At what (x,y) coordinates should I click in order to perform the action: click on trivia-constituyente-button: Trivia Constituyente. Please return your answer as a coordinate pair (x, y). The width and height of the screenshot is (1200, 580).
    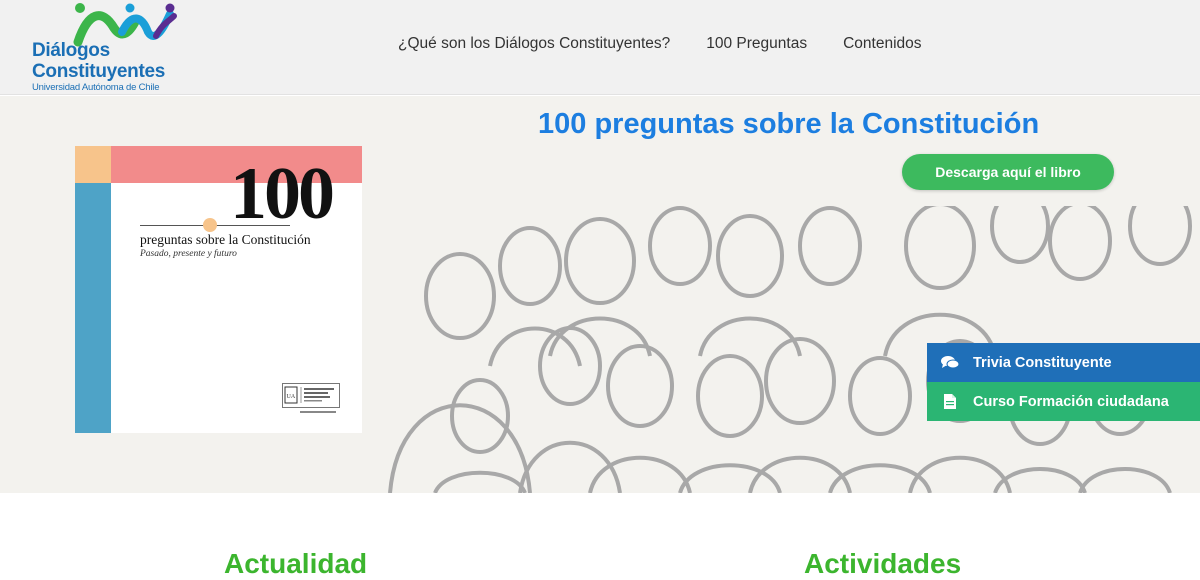
    Looking at the image, I should click on (1063, 362).